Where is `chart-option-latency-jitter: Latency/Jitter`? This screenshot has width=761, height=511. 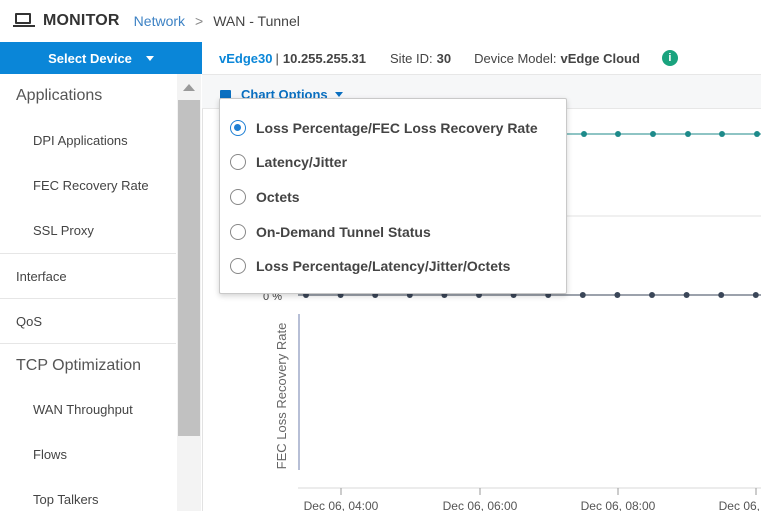
chart-option-latency-jitter: Latency/Jitter is located at coordinates (288, 162).